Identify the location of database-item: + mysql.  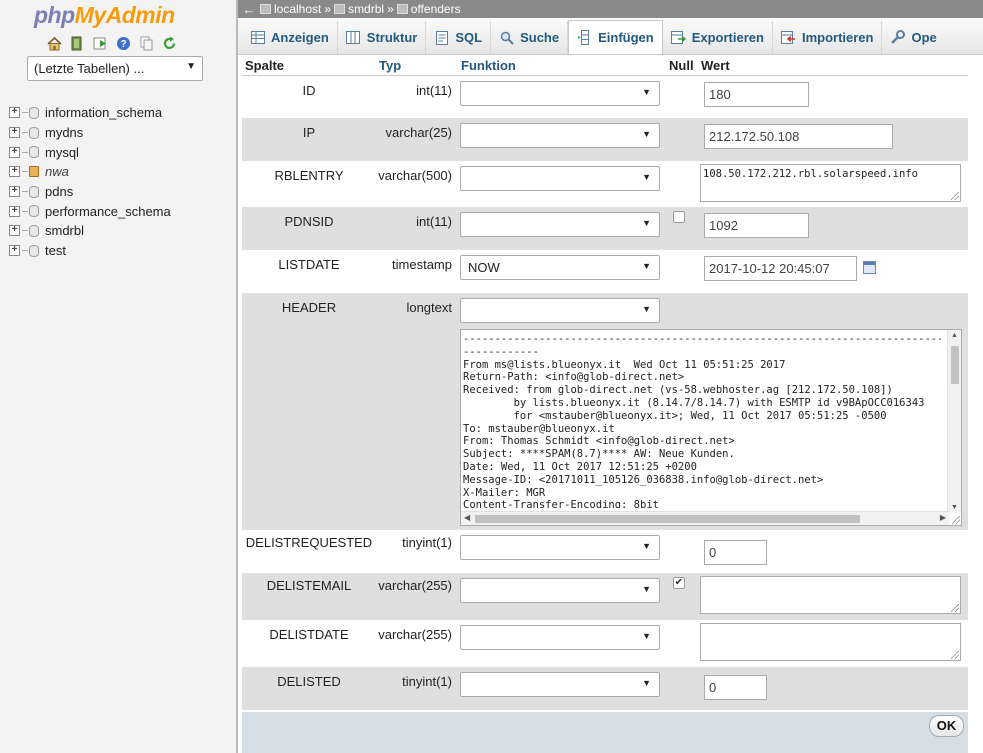
(90, 152).